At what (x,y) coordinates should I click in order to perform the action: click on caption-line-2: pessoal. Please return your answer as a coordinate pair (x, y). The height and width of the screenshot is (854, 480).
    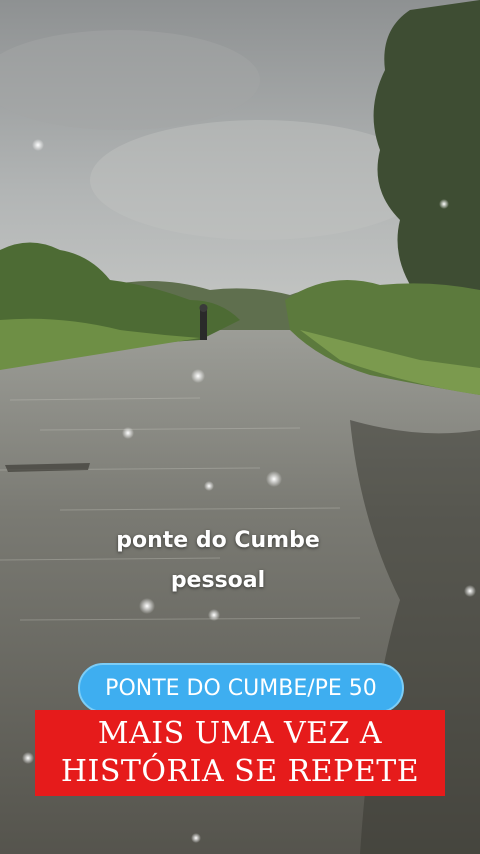
    Looking at the image, I should click on (218, 580).